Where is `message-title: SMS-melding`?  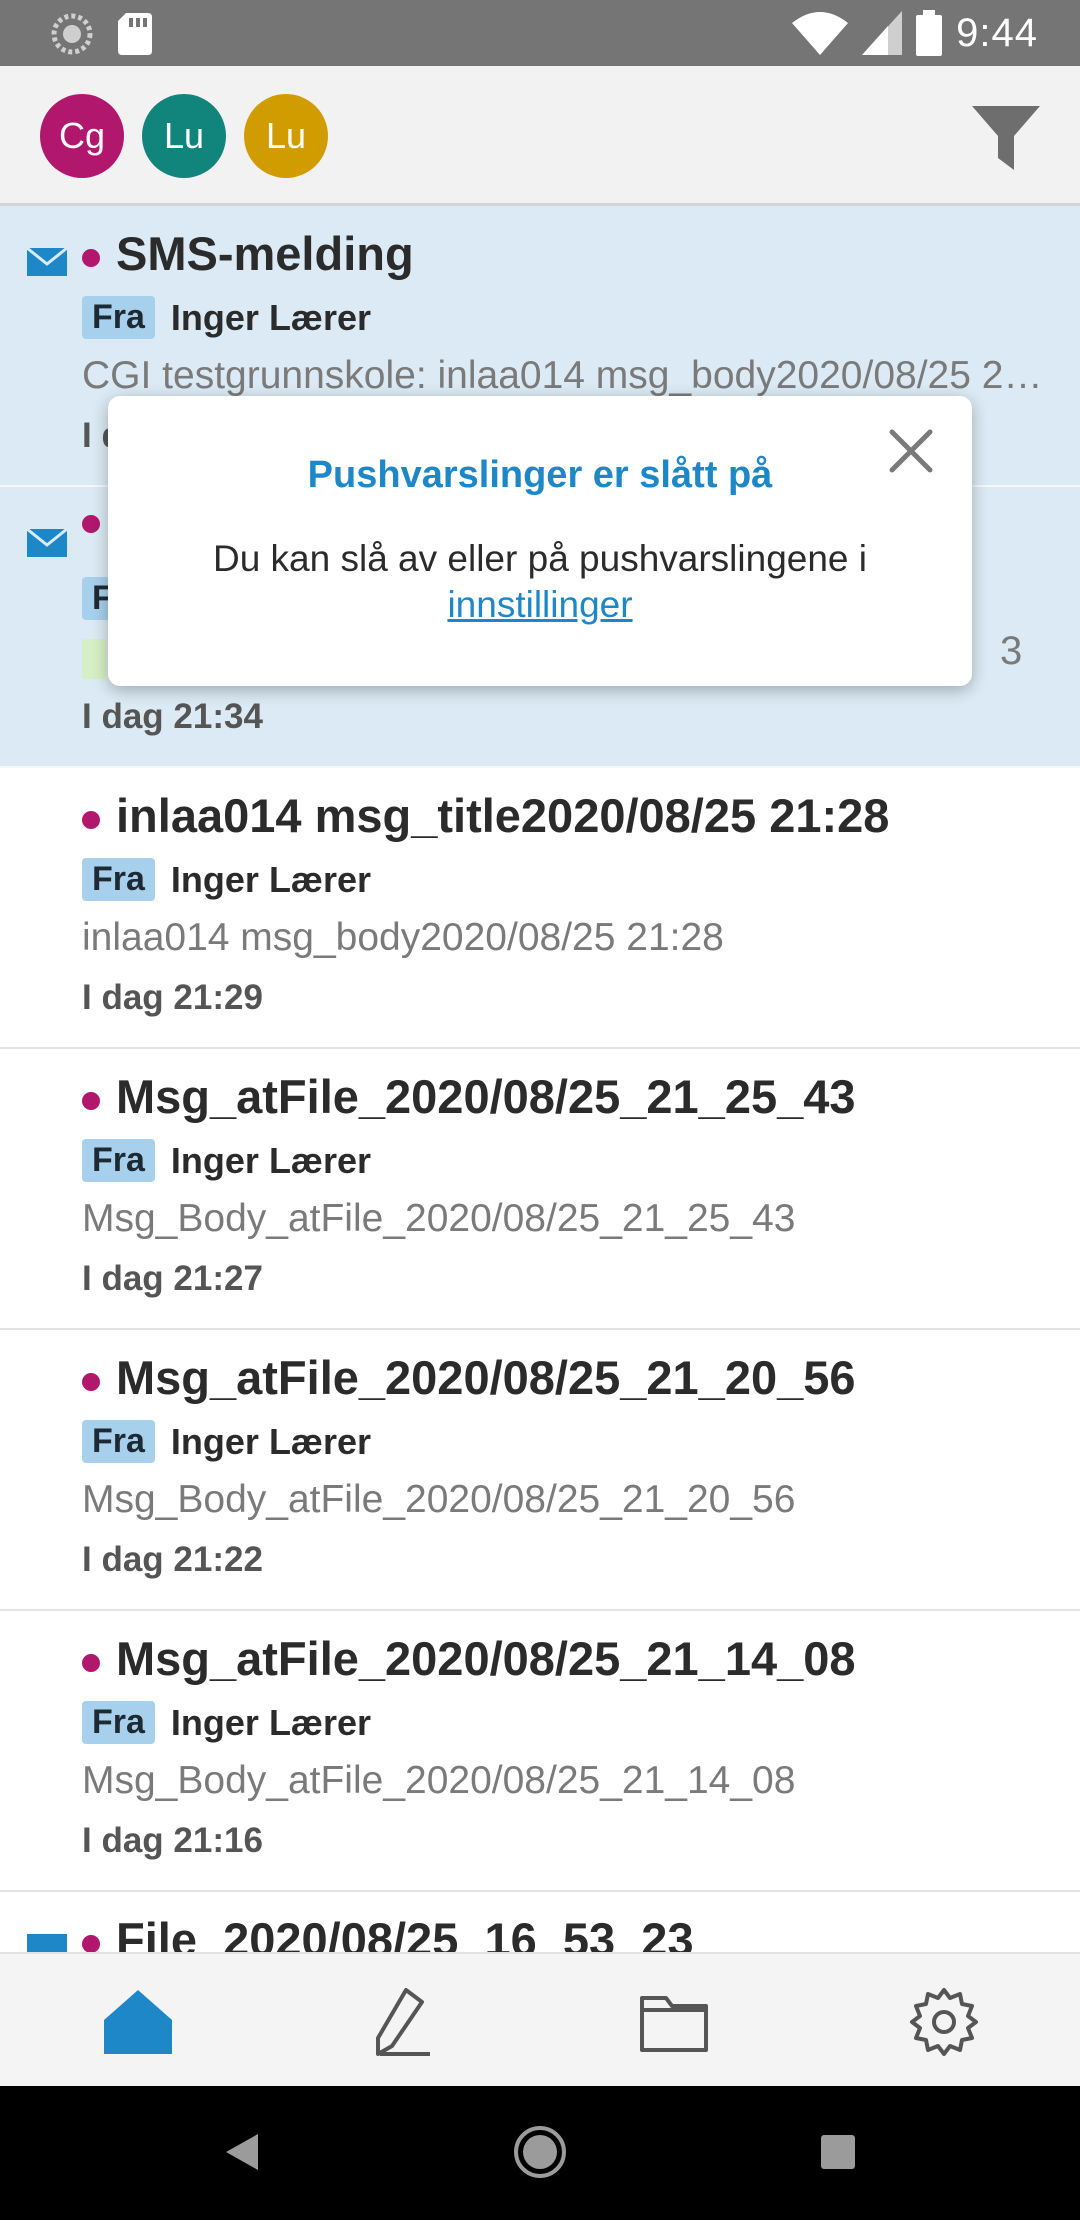
message-title: SMS-melding is located at coordinates (265, 253).